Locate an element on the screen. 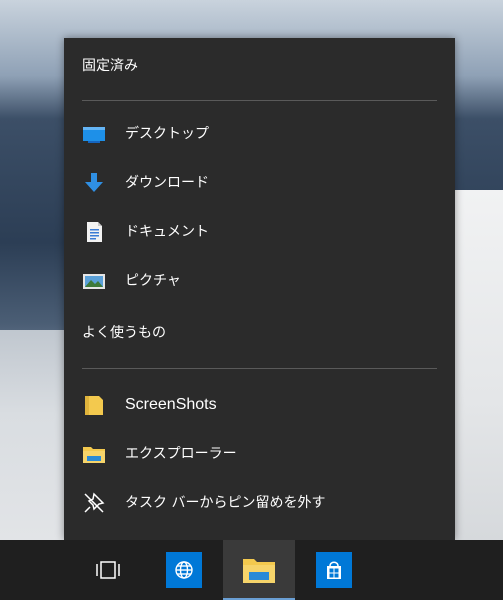 This screenshot has width=503, height=600. frequent-section-header: よく使うもの is located at coordinates (124, 333).